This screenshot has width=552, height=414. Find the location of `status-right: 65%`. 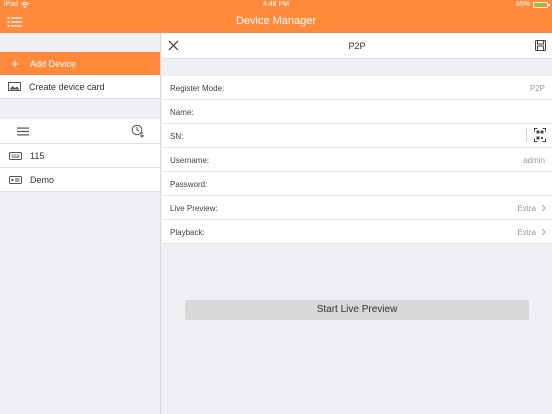

status-right: 65% is located at coordinates (532, 4).